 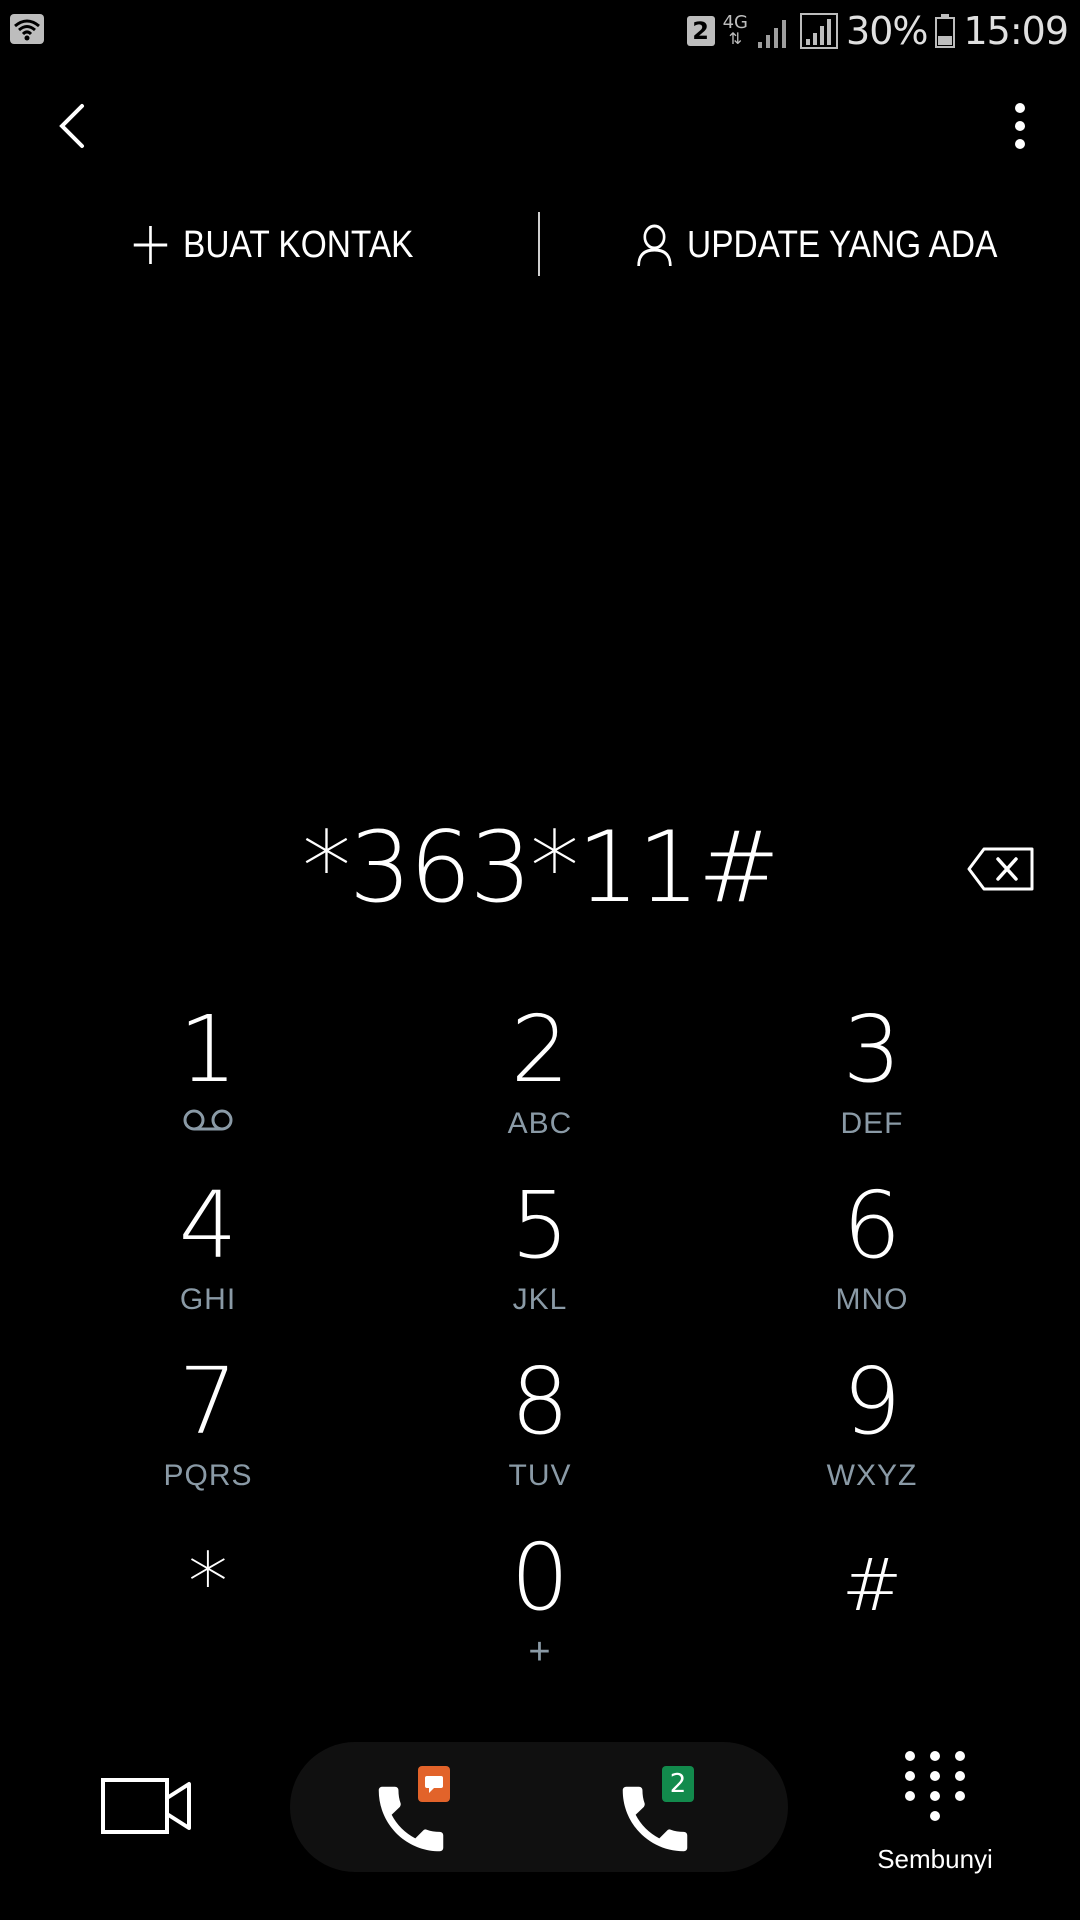 I want to click on key-letters: DEF, so click(x=872, y=1123).